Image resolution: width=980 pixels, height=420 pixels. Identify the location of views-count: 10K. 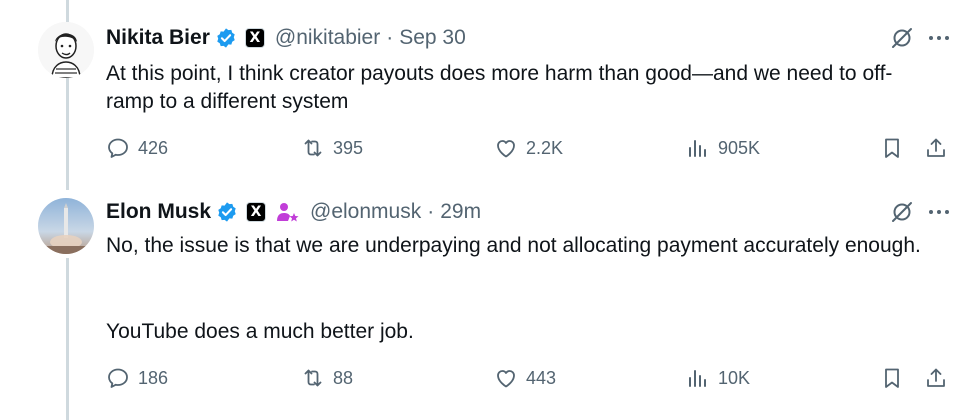
(734, 378).